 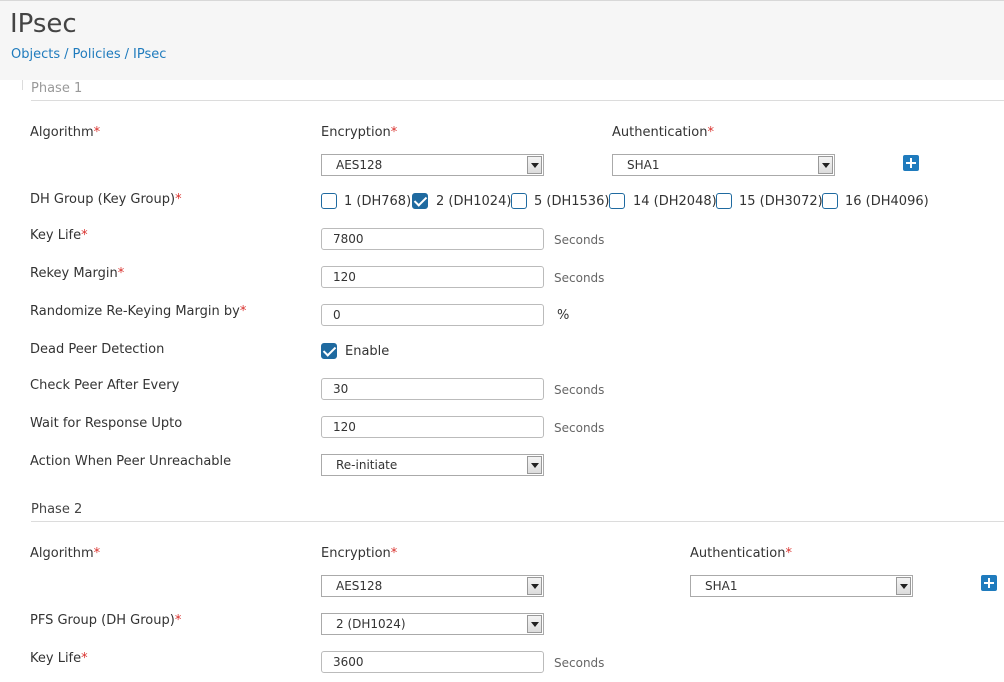 I want to click on rekey-margin-input: 120, so click(x=432, y=277).